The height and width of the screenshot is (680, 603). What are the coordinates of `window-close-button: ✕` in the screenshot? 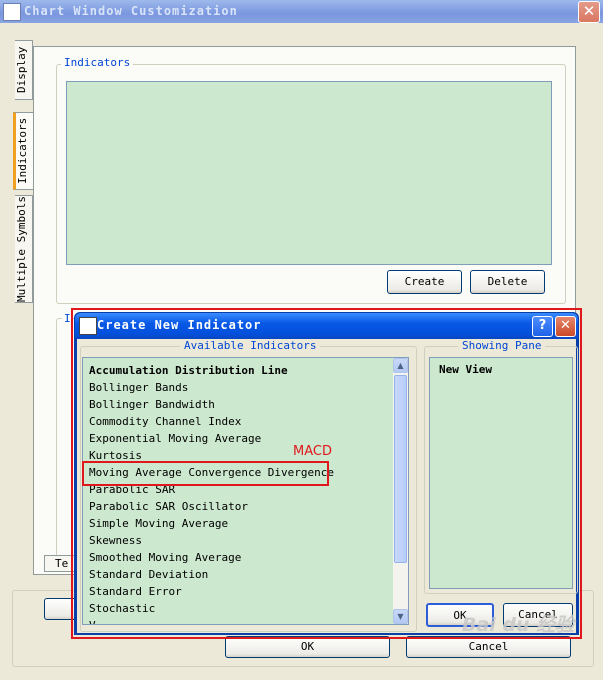 It's located at (589, 12).